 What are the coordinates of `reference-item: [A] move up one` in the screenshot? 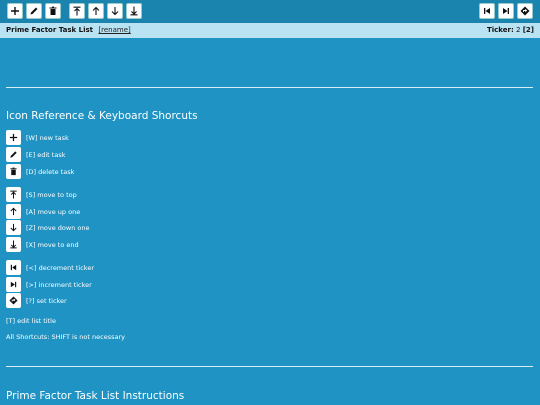 It's located at (43, 211).